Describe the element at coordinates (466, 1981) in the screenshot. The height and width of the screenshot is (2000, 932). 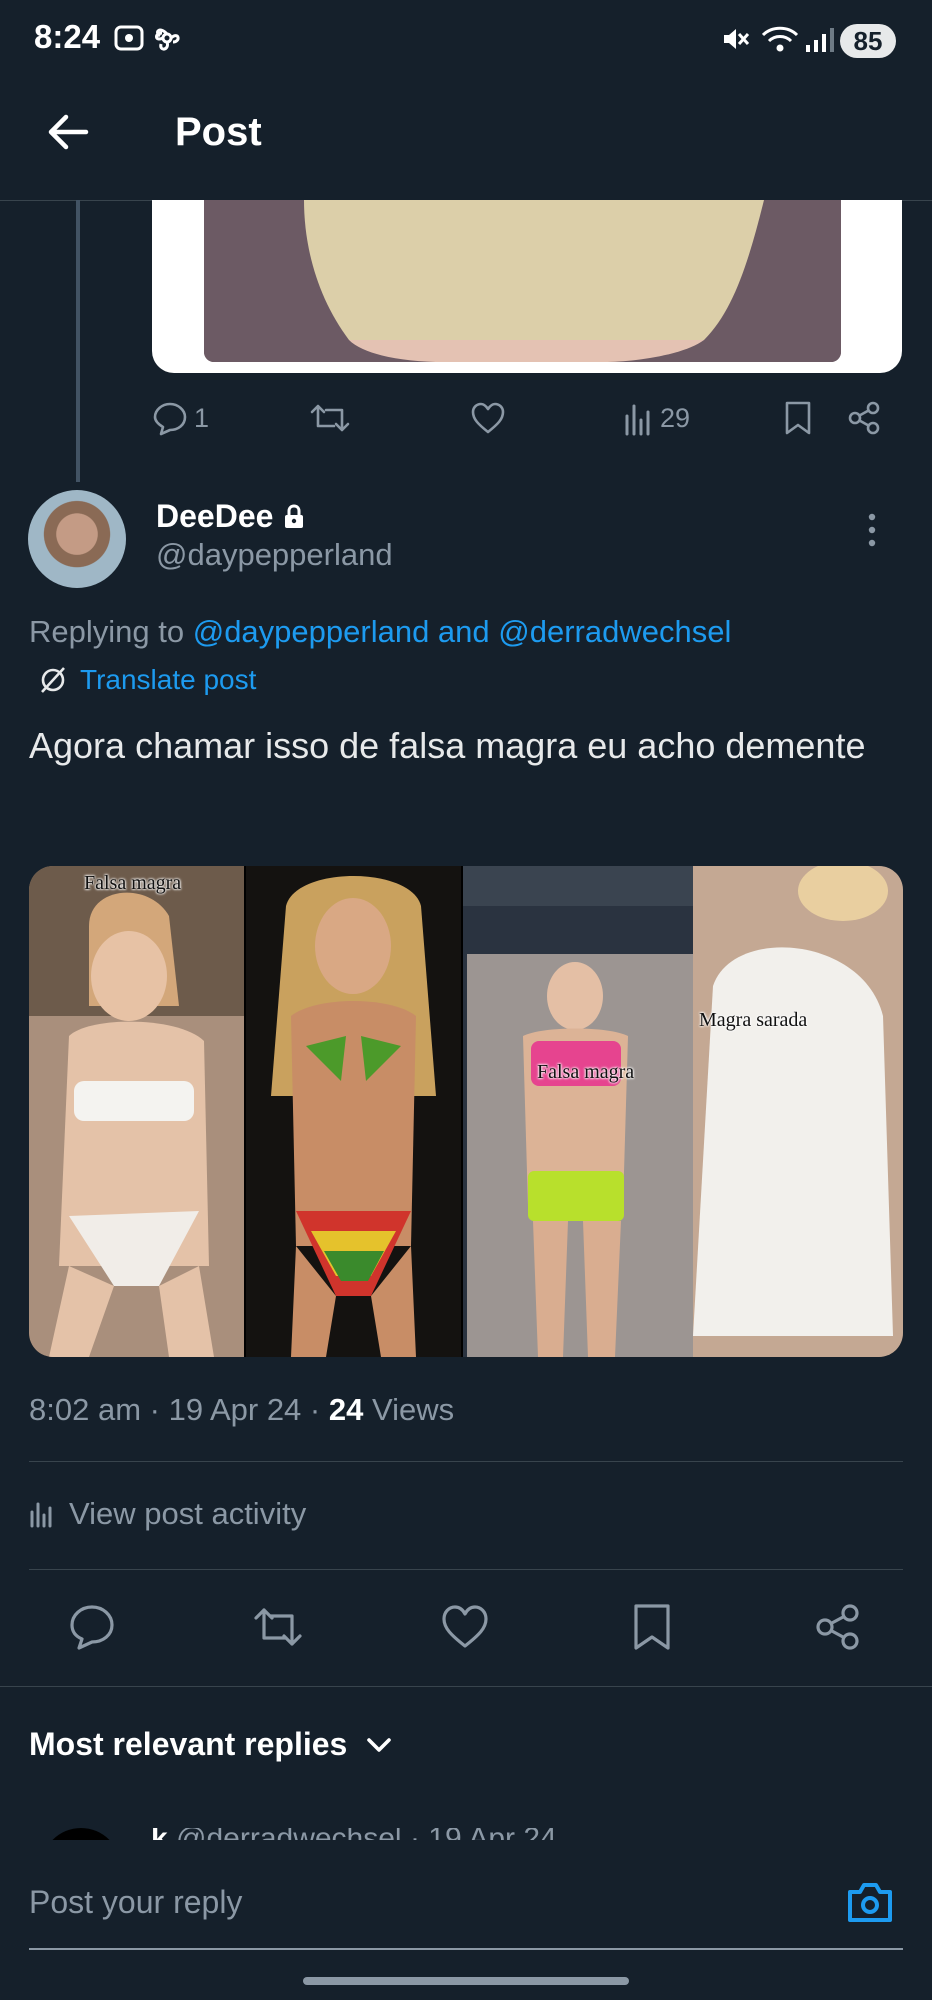
I see `home-indicator` at that location.